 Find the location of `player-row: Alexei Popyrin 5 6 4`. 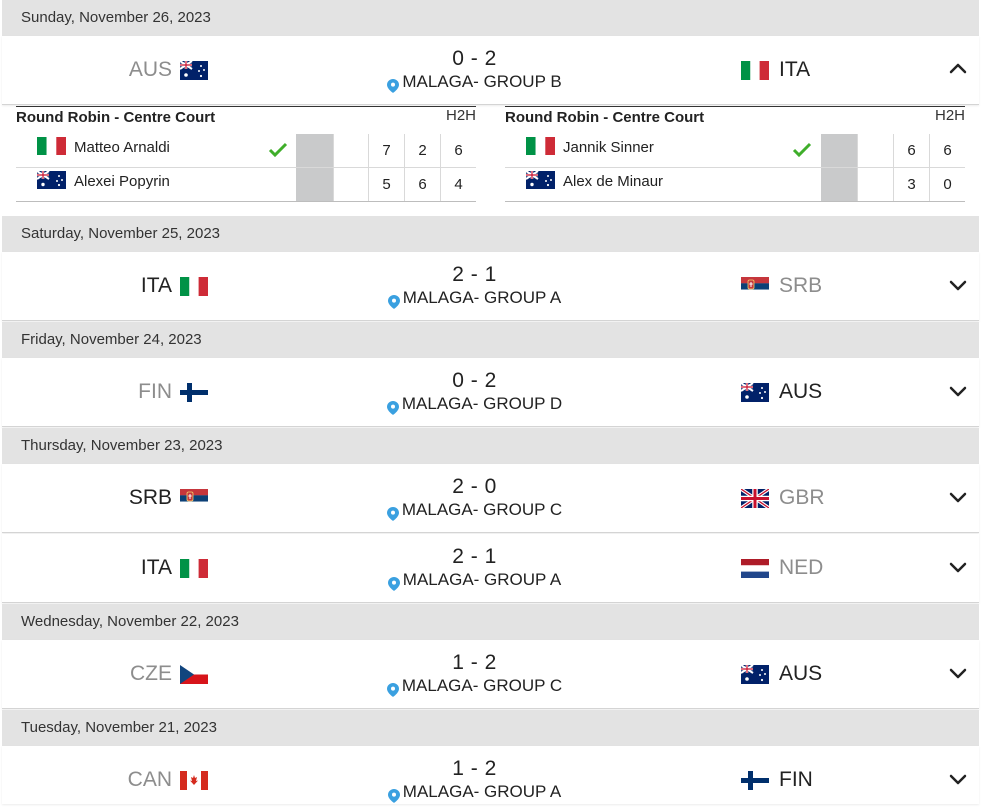

player-row: Alexei Popyrin 5 6 4 is located at coordinates (246, 185).